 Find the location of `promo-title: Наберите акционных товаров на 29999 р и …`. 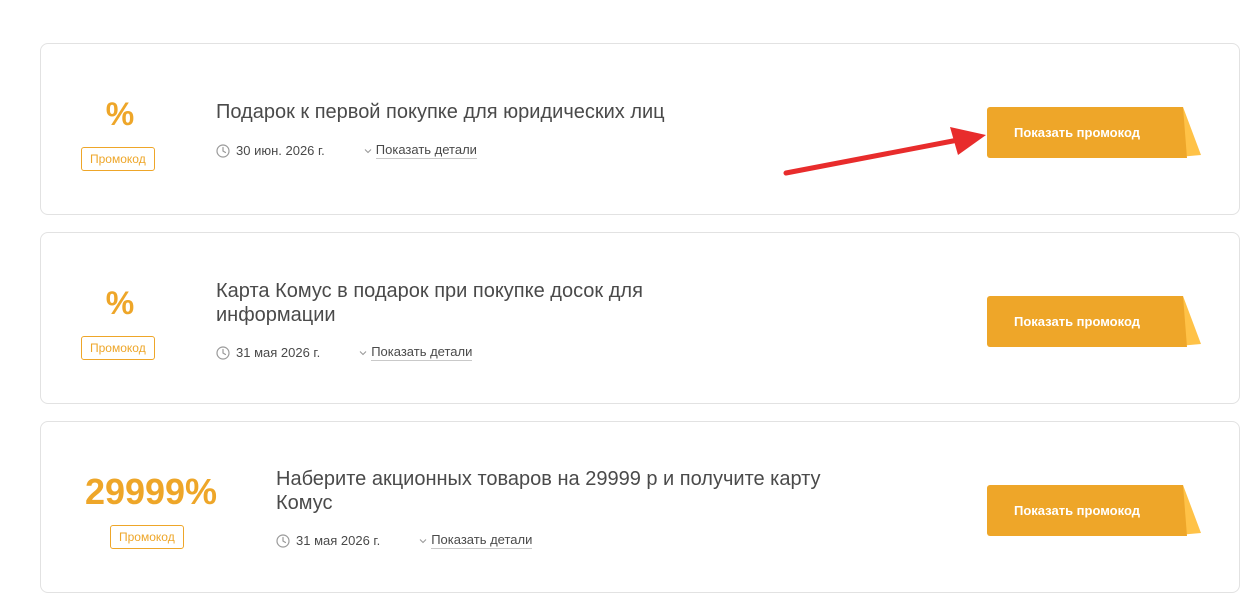

promo-title: Наберите акционных товаров на 29999 р и … is located at coordinates (548, 491).